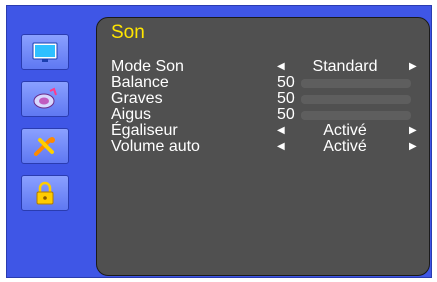 This screenshot has width=437, height=282. What do you see at coordinates (266, 83) in the screenshot?
I see `menu-row-balance: Balance 50` at bounding box center [266, 83].